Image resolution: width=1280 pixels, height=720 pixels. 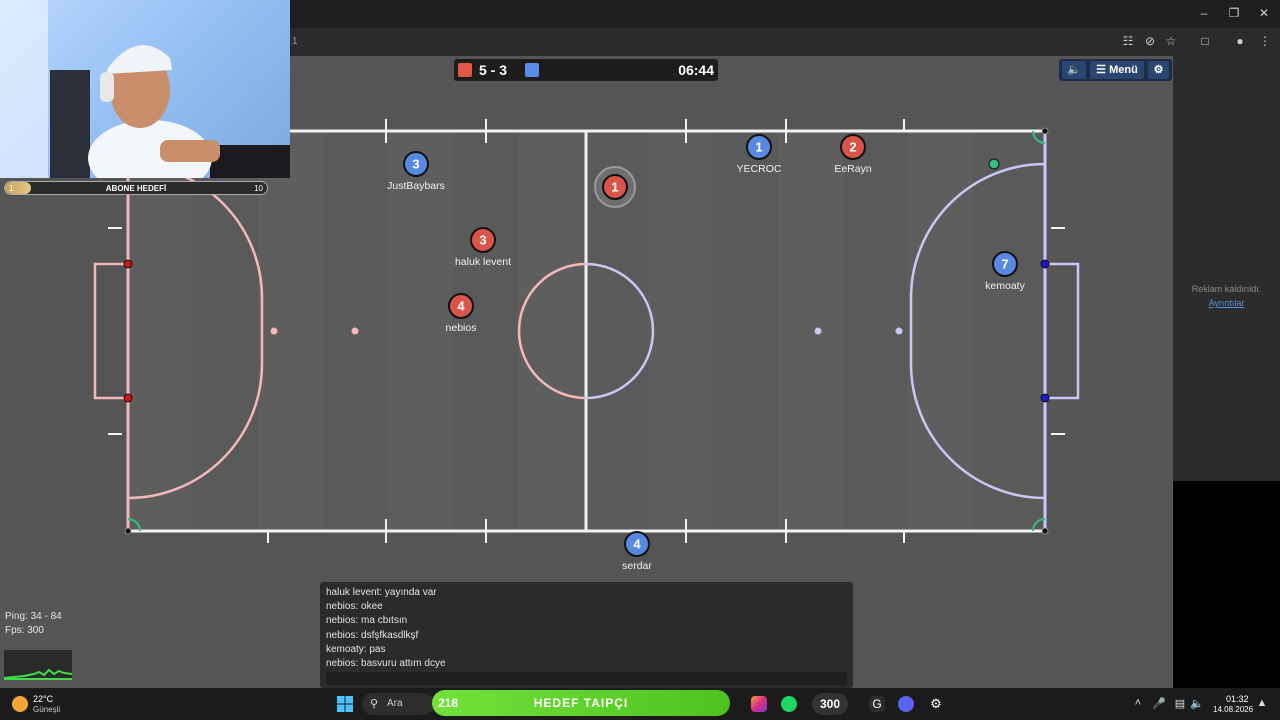 What do you see at coordinates (1158, 70) in the screenshot?
I see `gear-icon: ⚙` at bounding box center [1158, 70].